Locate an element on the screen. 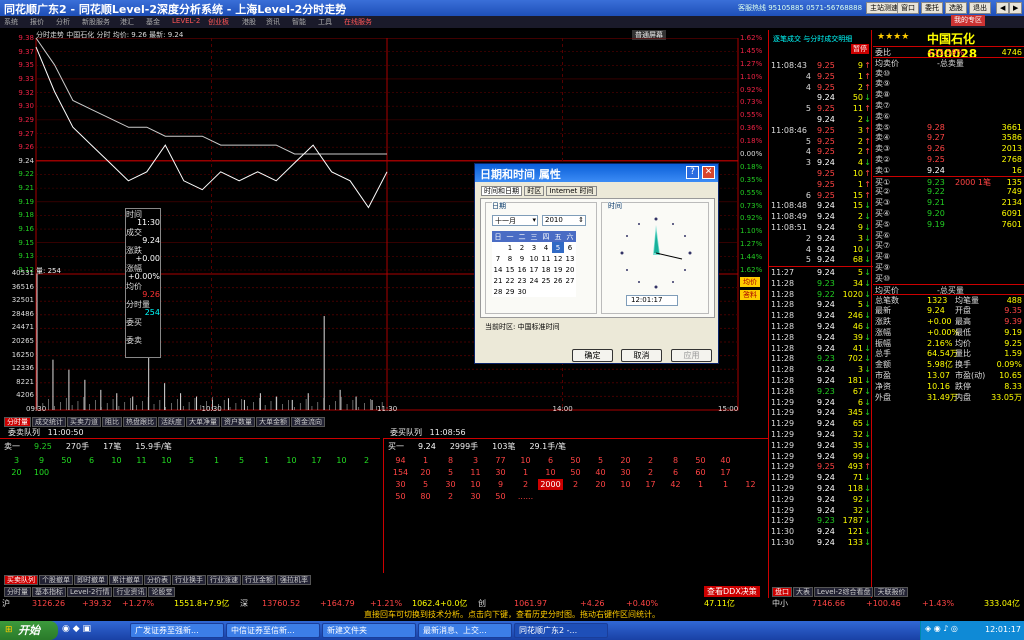  calendar-day: 30 is located at coordinates (522, 291).